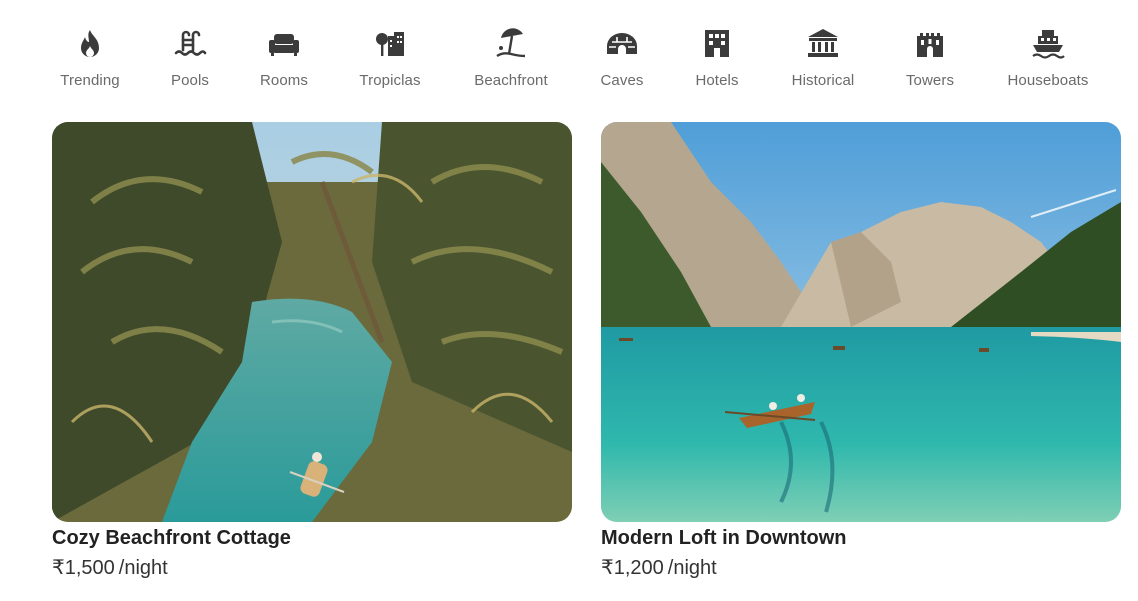  What do you see at coordinates (717, 44) in the screenshot?
I see `hotel-building-icon` at bounding box center [717, 44].